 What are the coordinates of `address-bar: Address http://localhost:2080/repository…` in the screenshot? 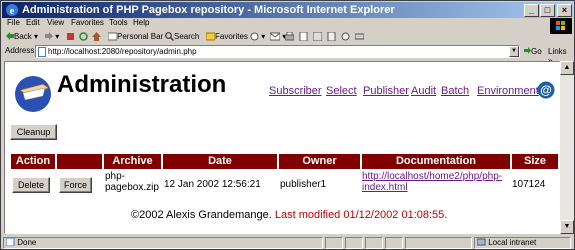 It's located at (287, 54).